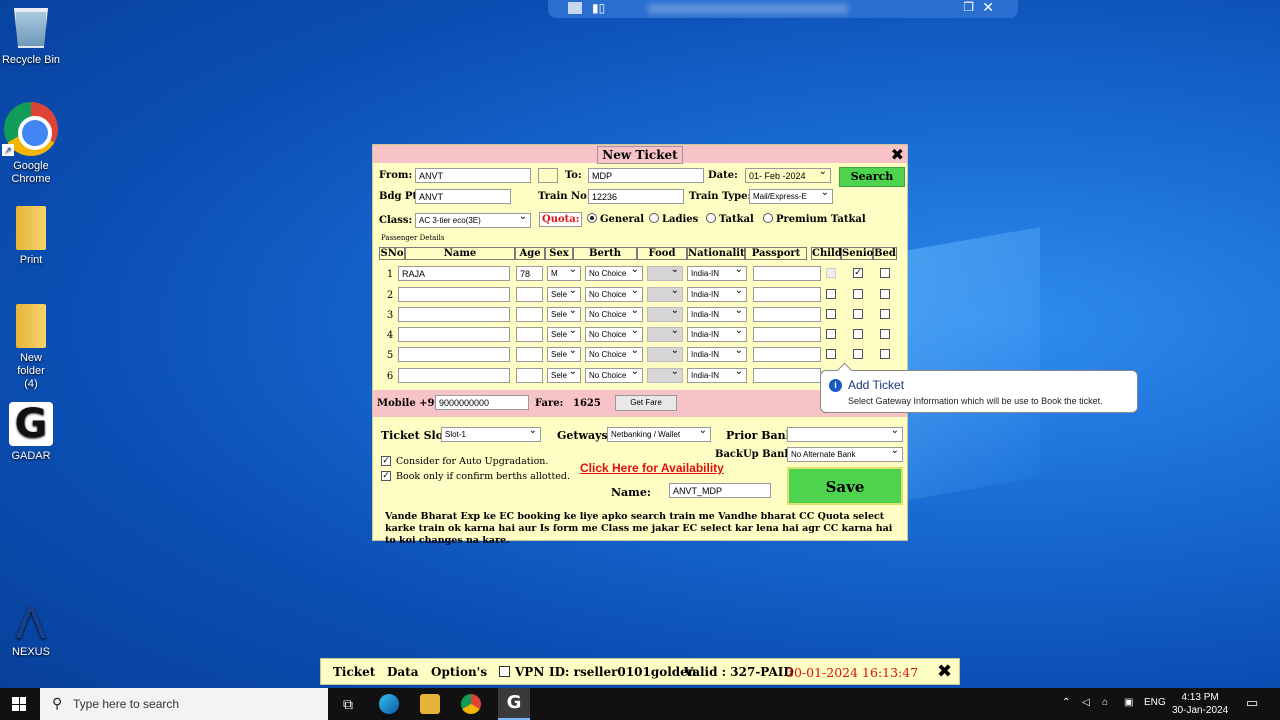 This screenshot has width=1280, height=720. What do you see at coordinates (459, 672) in the screenshot?
I see `menu-options: Option's` at bounding box center [459, 672].